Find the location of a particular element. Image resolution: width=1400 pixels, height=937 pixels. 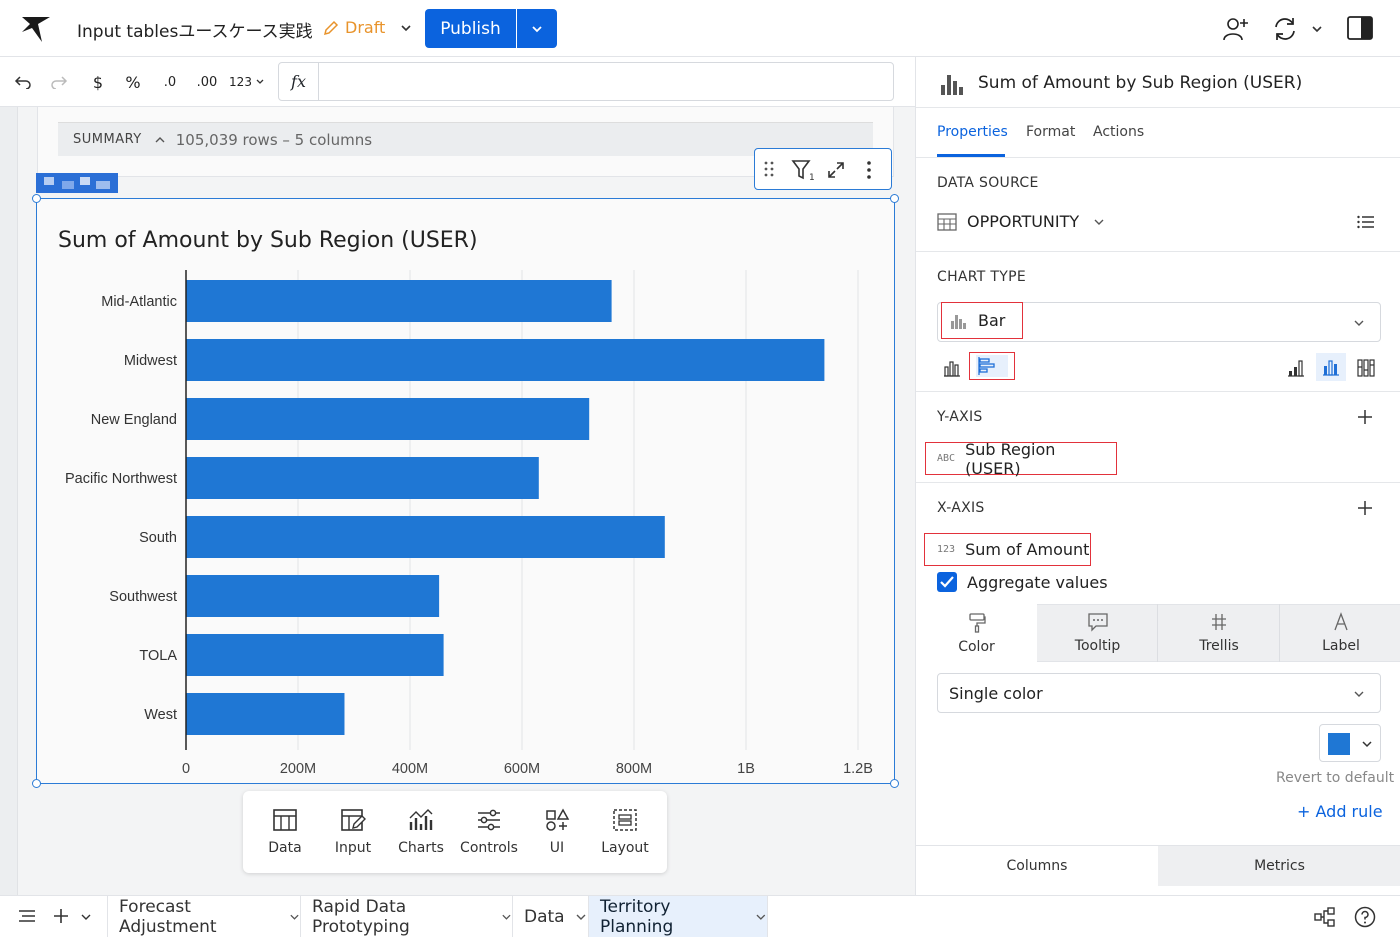

help-icon is located at coordinates (1365, 917).